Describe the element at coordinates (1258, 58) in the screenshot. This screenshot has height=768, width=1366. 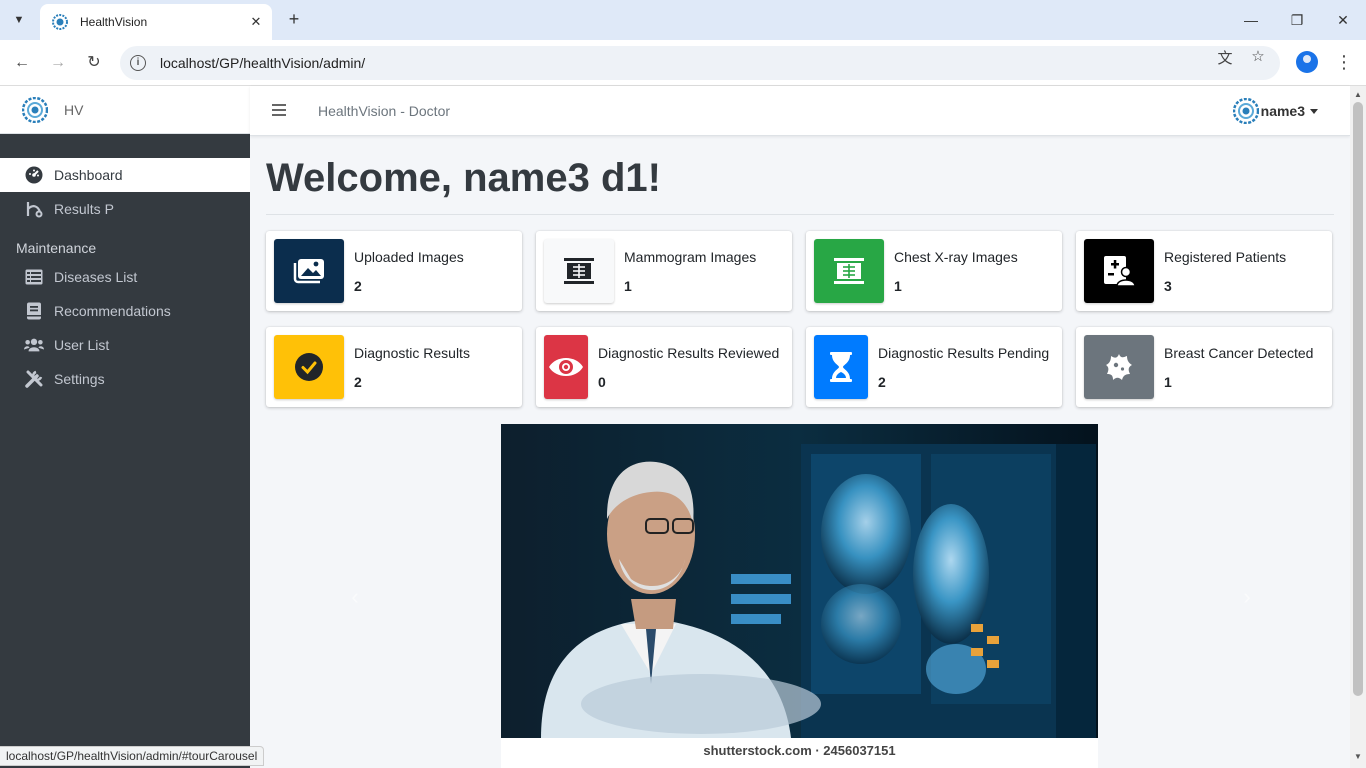
I see `bookmark-star-icon: ☆` at that location.